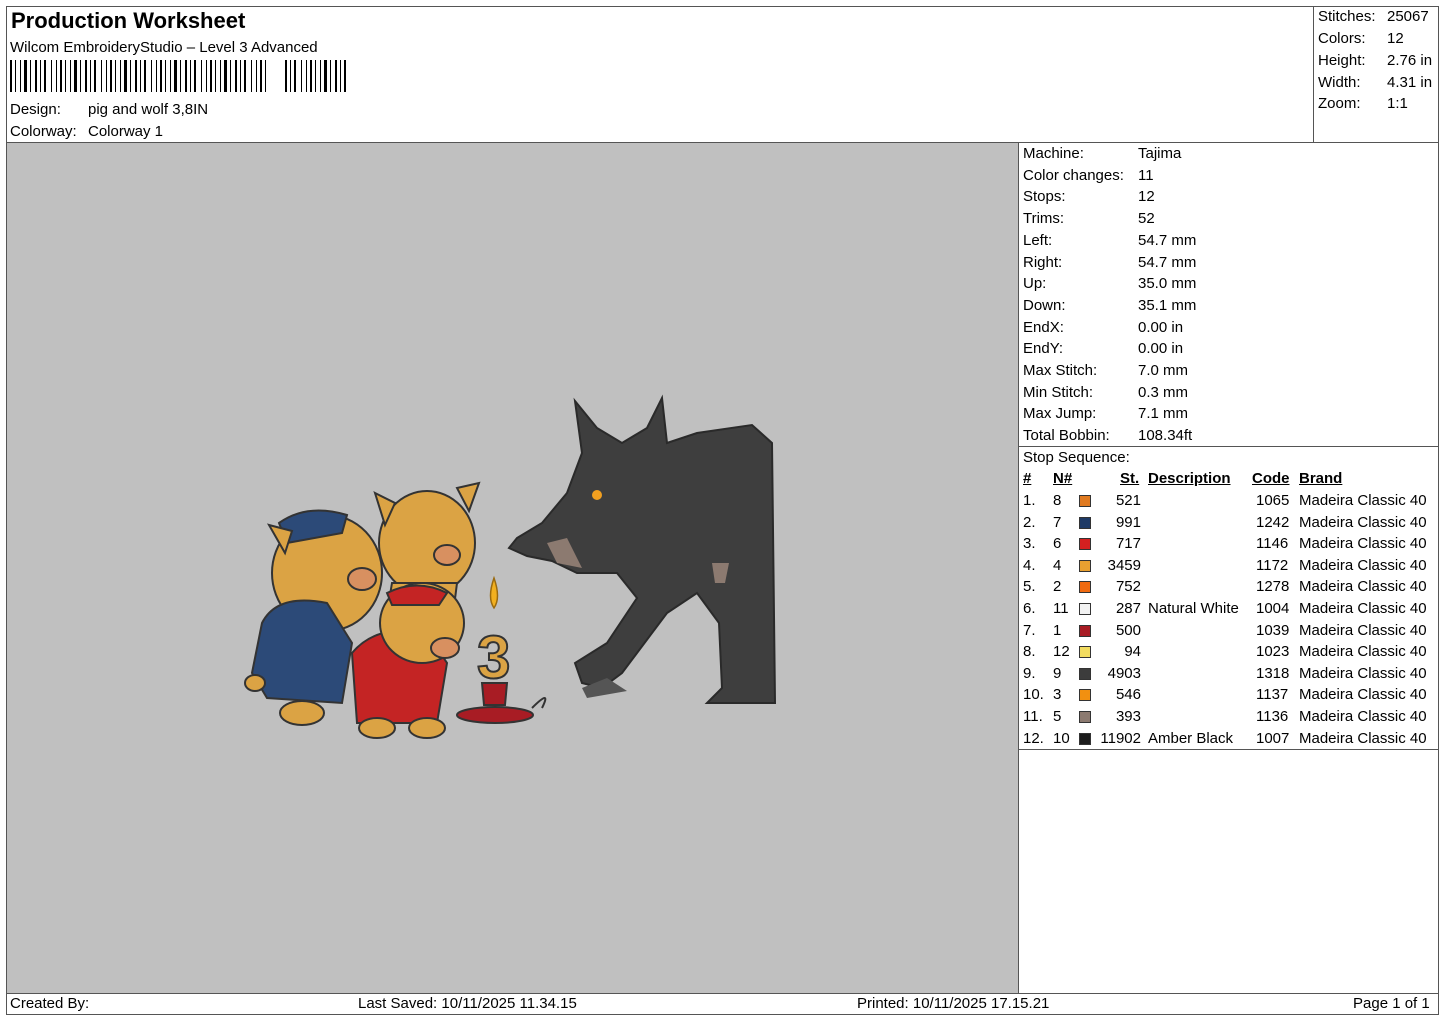 This screenshot has width=1445, height=1021. What do you see at coordinates (1229, 567) in the screenshot?
I see `stop-row: 4. 4 3459 1172 Madeira Classic 40` at bounding box center [1229, 567].